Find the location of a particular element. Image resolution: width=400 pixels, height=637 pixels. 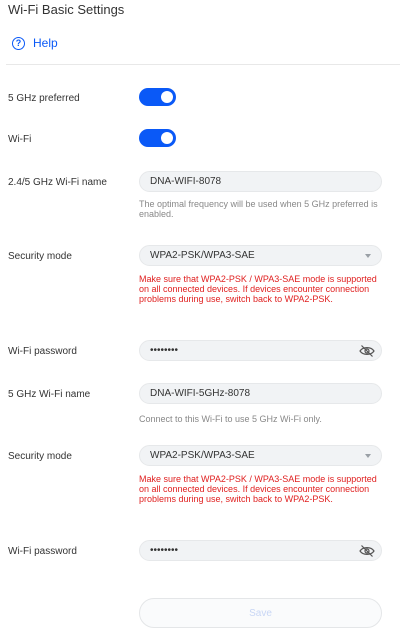

security-mode-5ghz-label: Security mode is located at coordinates (40, 456).